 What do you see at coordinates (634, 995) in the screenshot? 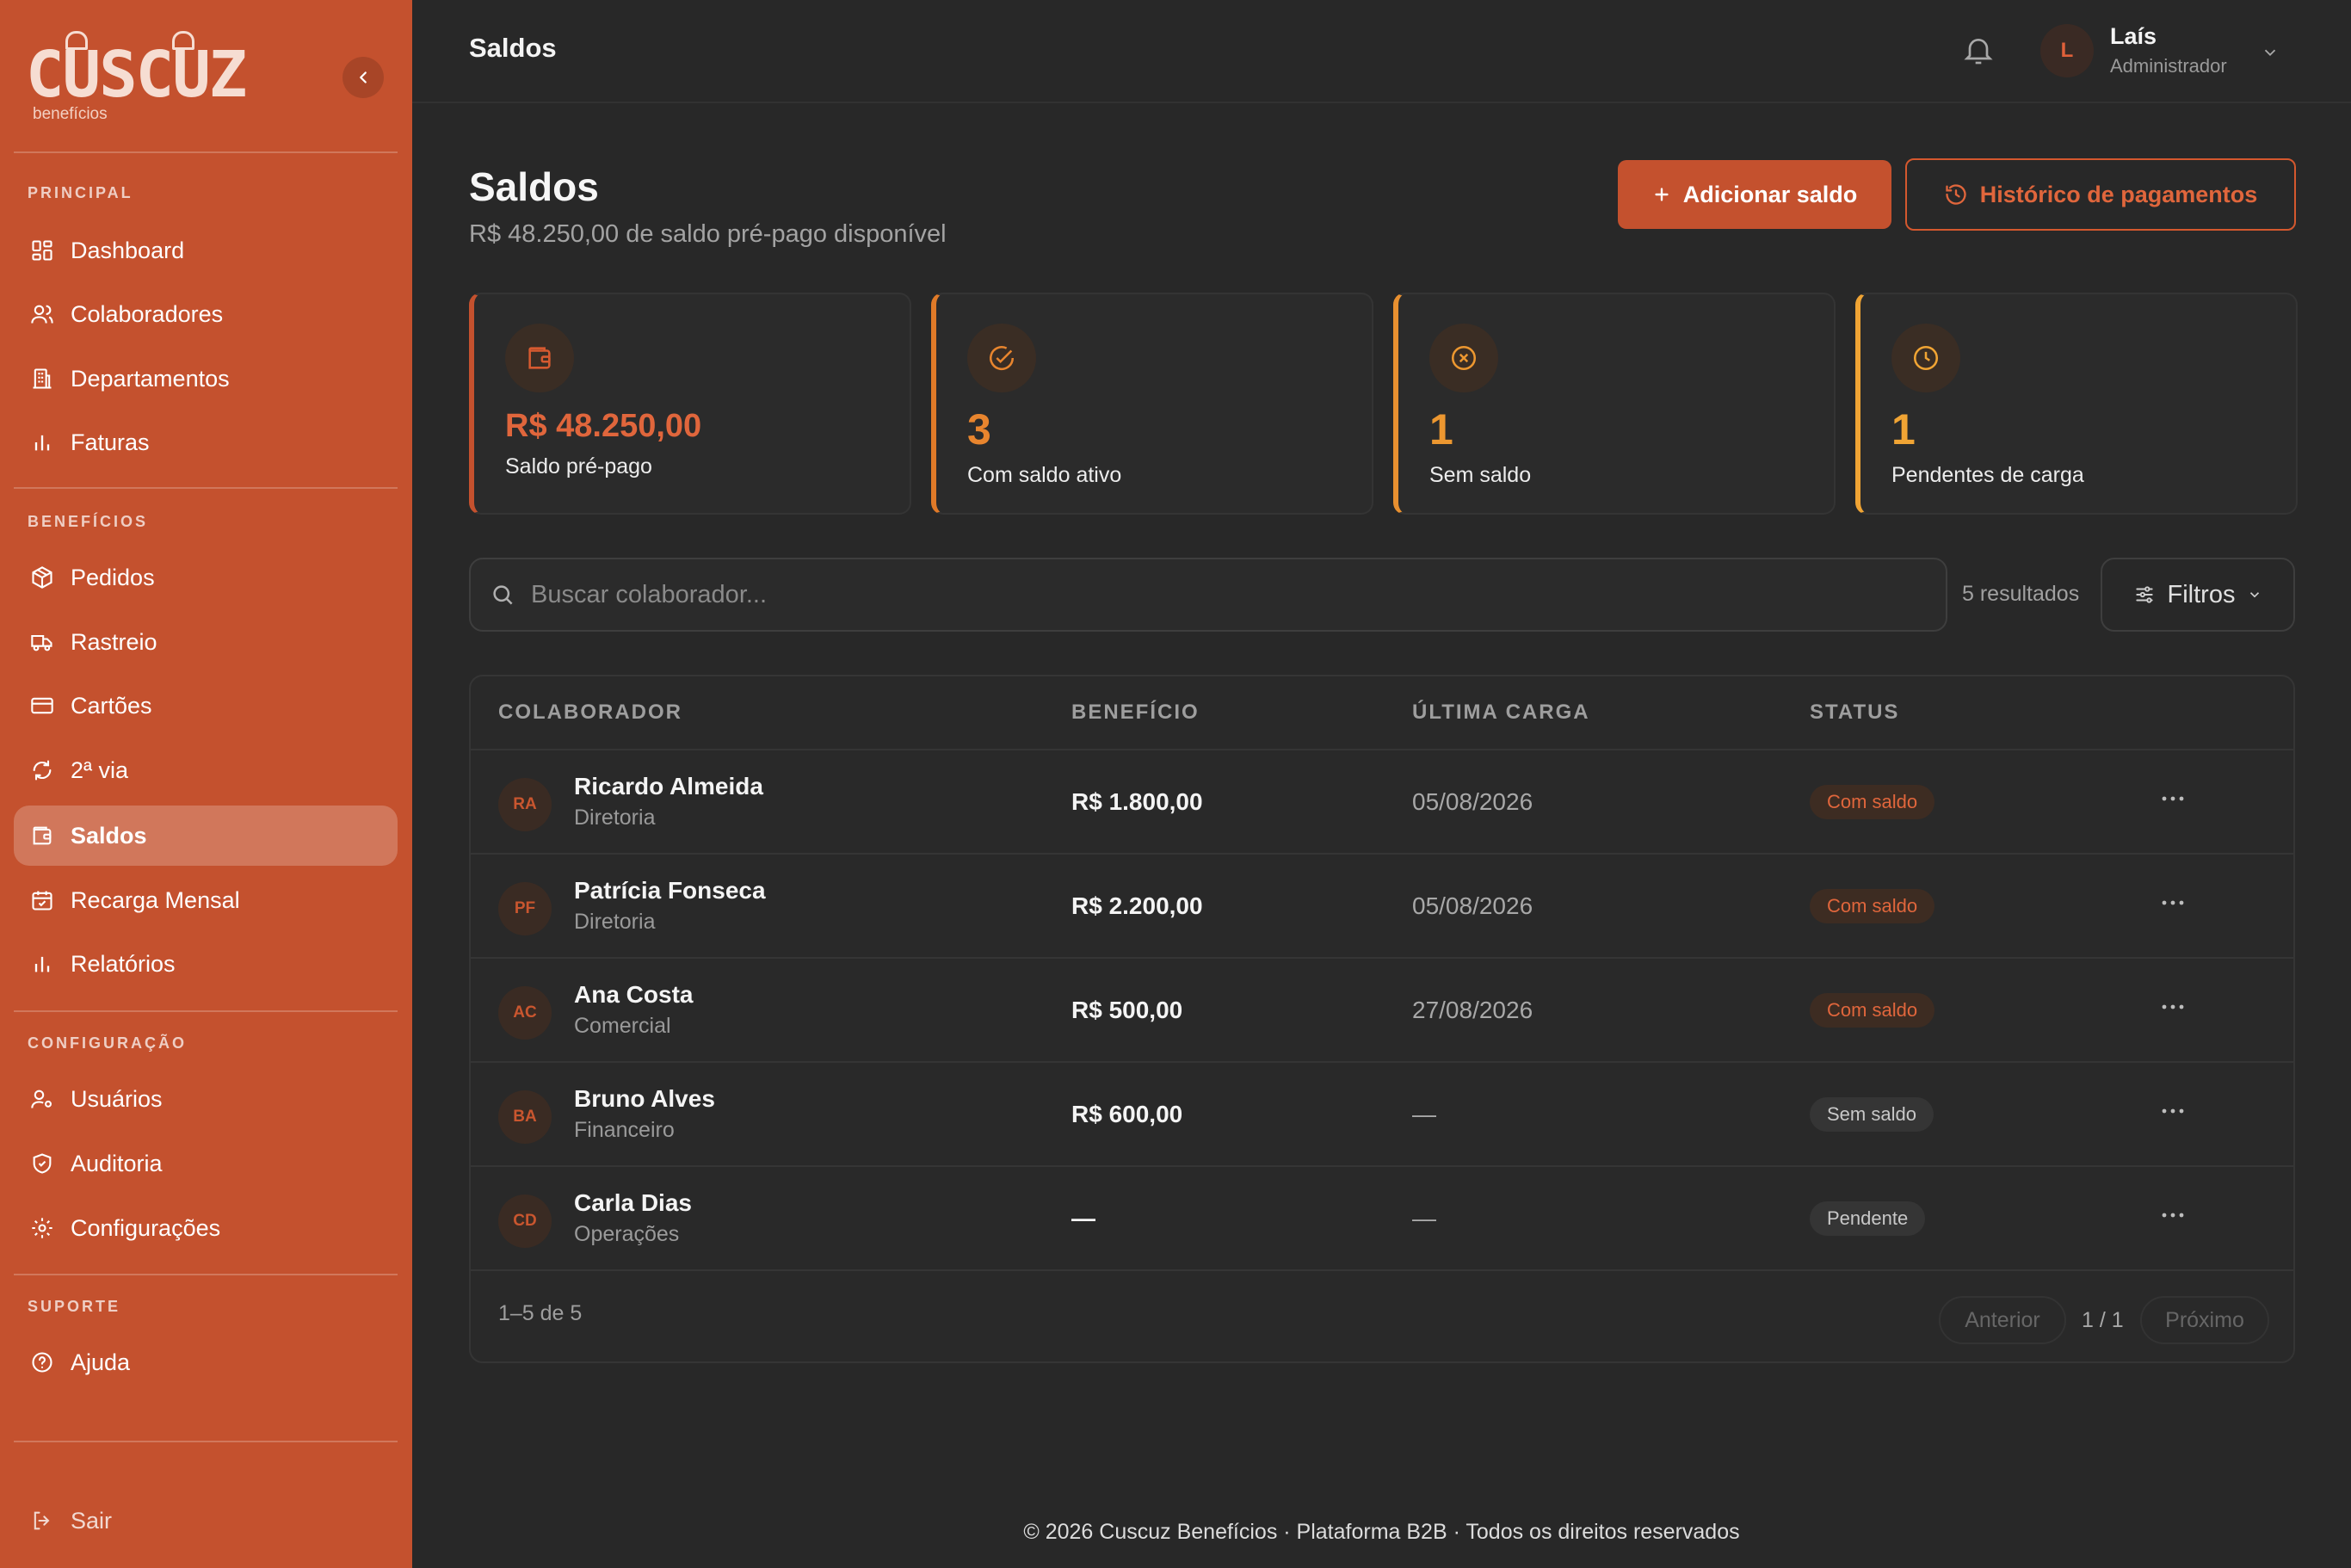
I see `employee-name: Ana Costa` at bounding box center [634, 995].